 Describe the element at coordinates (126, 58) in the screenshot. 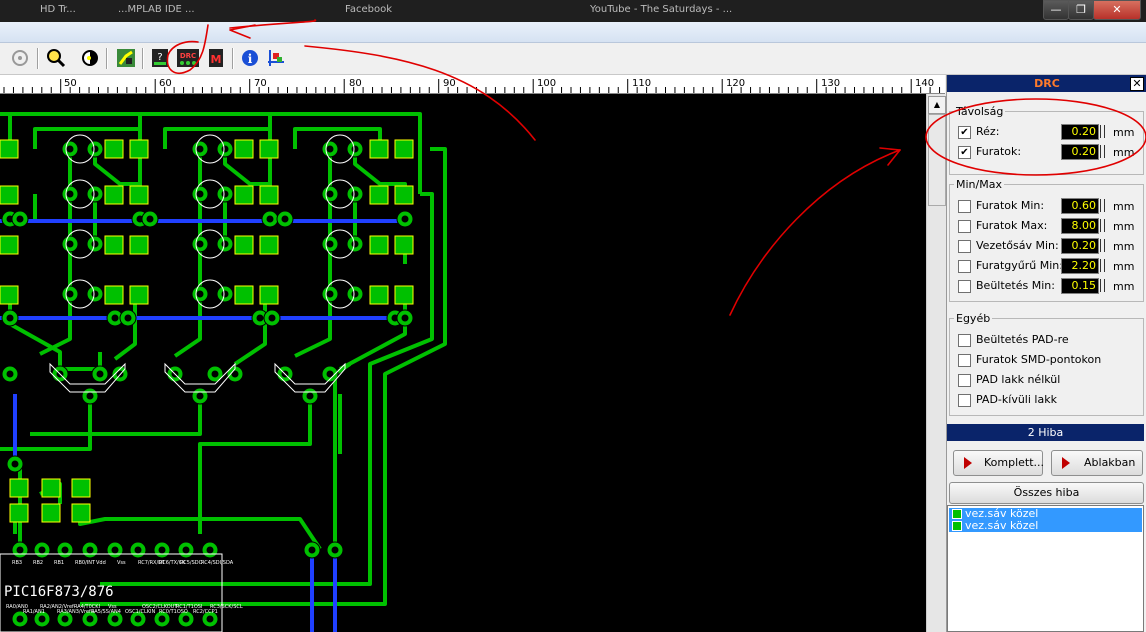

I see `autoroute-icon` at that location.